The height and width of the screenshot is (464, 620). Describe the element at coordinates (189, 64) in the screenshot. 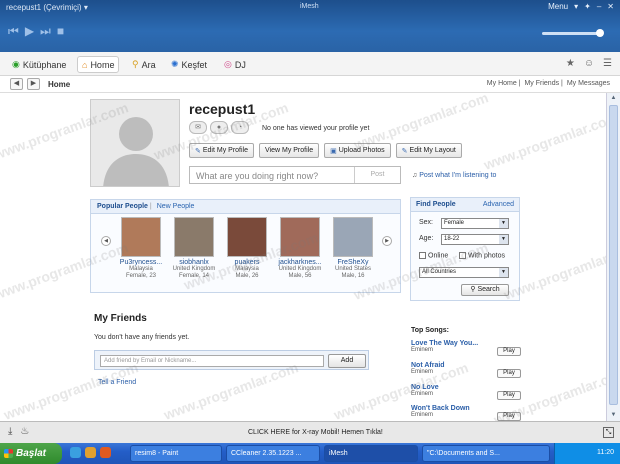

I see `tab-discover: ✺ Keşfet` at that location.